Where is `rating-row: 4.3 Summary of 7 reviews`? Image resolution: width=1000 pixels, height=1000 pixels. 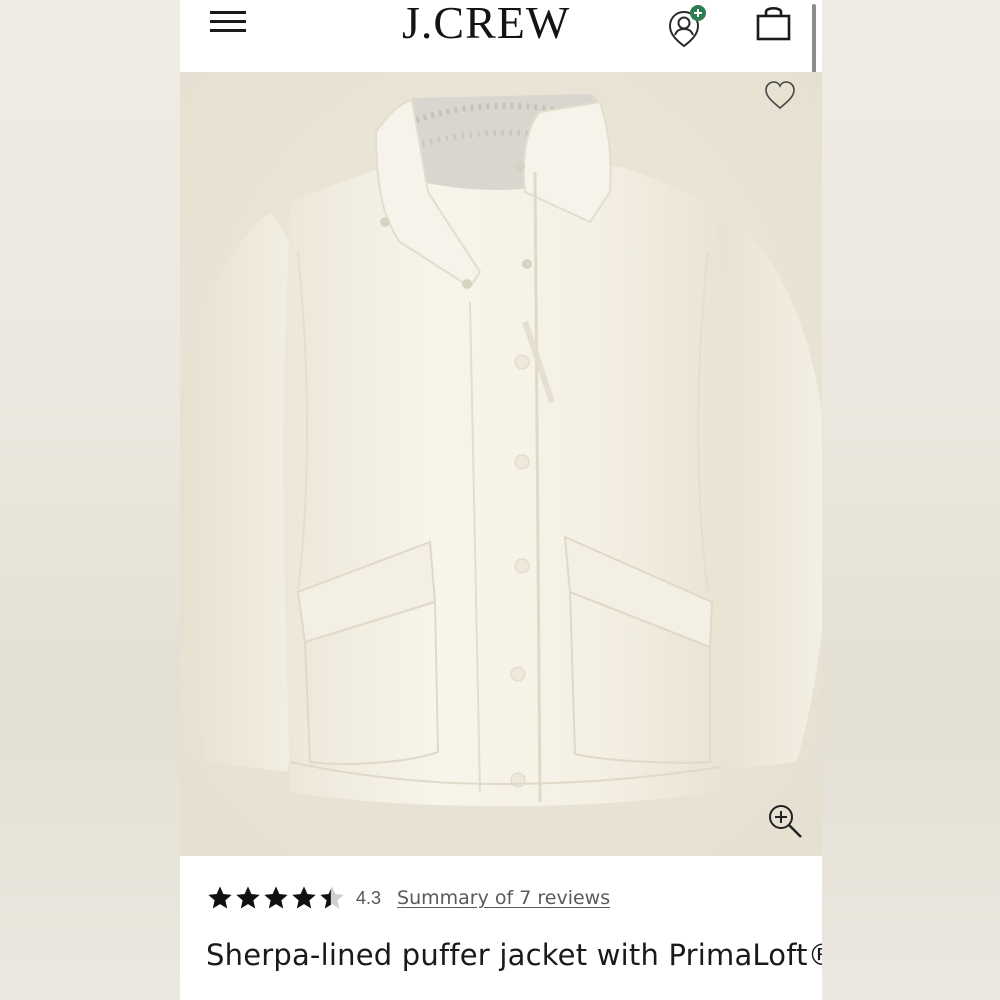
rating-row: 4.3 Summary of 7 reviews is located at coordinates (408, 898).